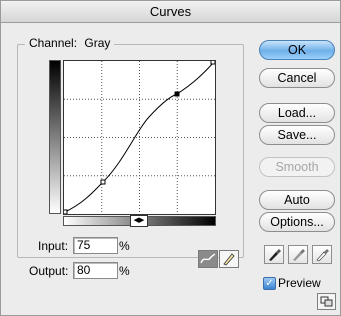 The width and height of the screenshot is (341, 316). I want to click on pencil-tool-glyph, so click(229, 259).